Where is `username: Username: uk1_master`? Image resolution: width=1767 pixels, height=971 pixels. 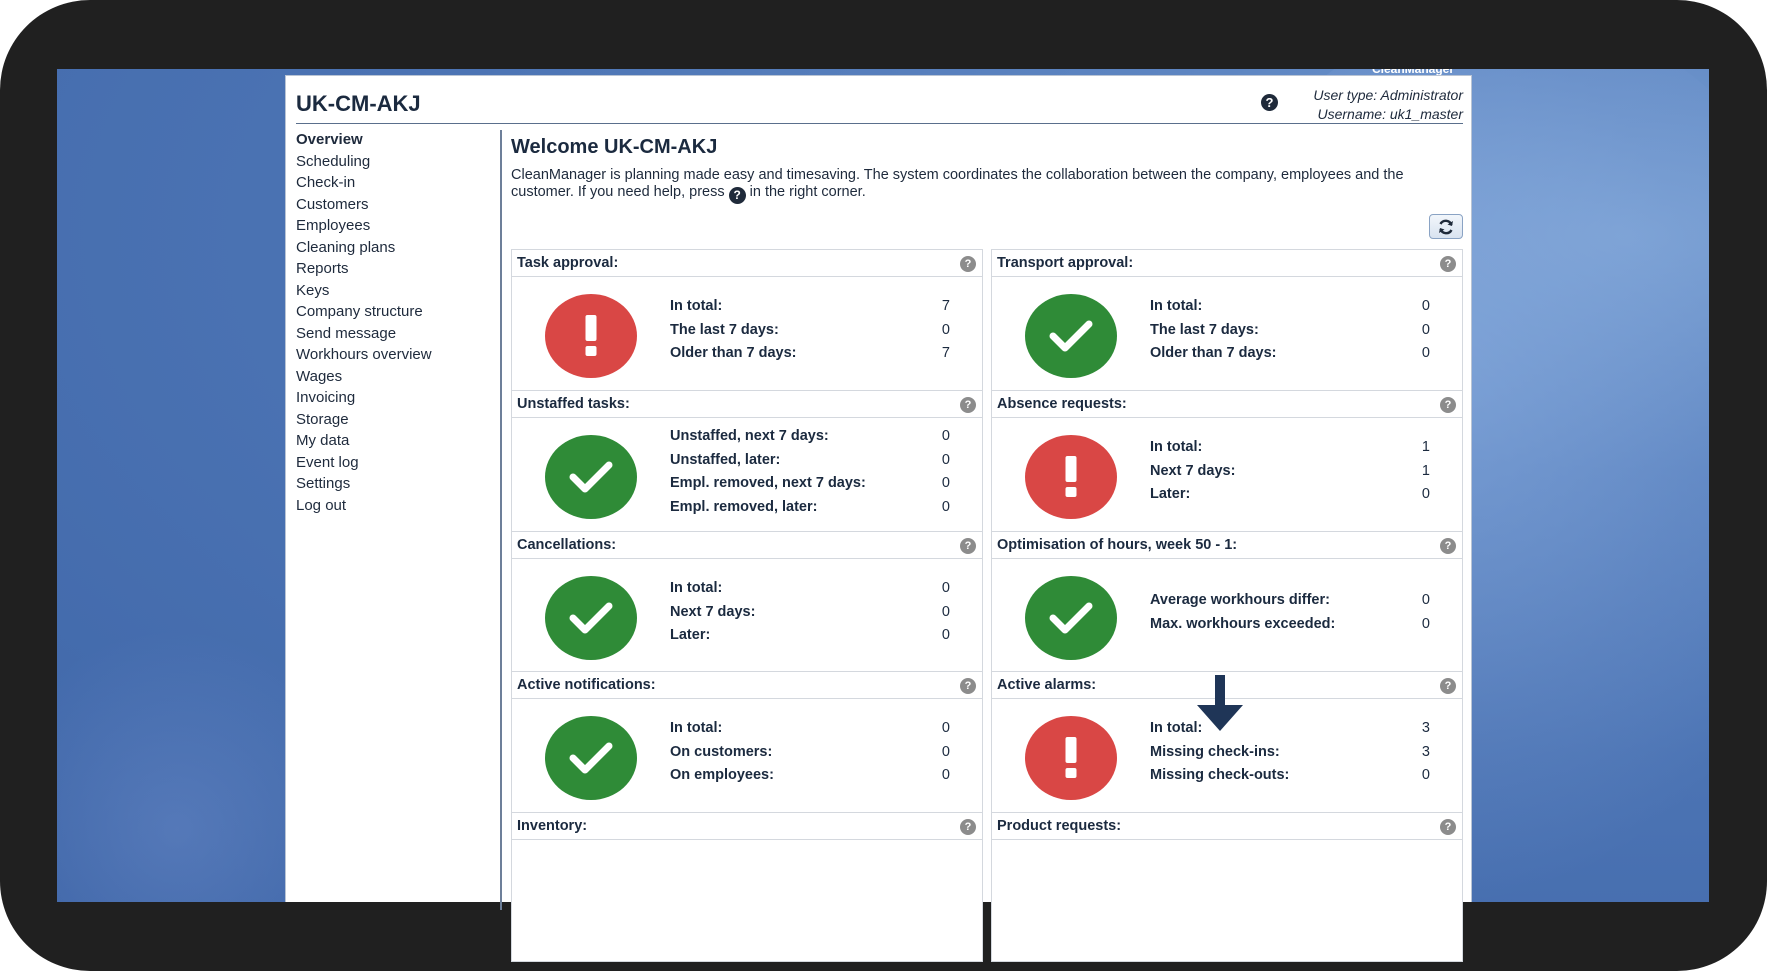
username: Username: uk1_master is located at coordinates (1390, 114).